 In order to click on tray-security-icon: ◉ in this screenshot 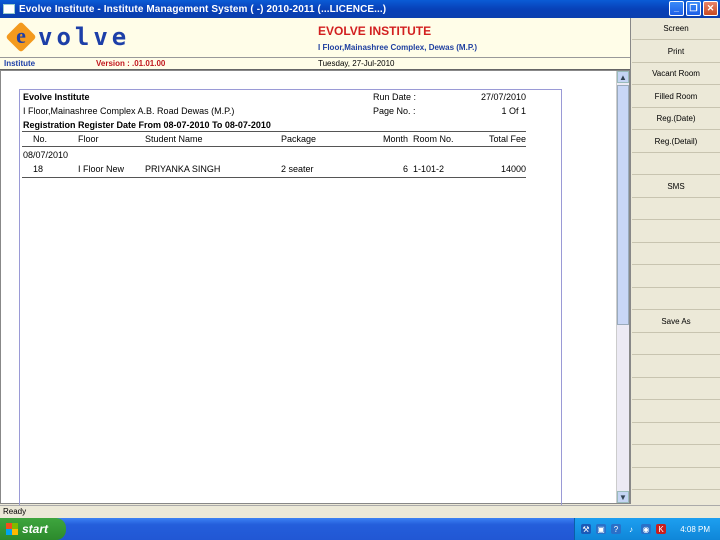, I will do `click(646, 529)`.